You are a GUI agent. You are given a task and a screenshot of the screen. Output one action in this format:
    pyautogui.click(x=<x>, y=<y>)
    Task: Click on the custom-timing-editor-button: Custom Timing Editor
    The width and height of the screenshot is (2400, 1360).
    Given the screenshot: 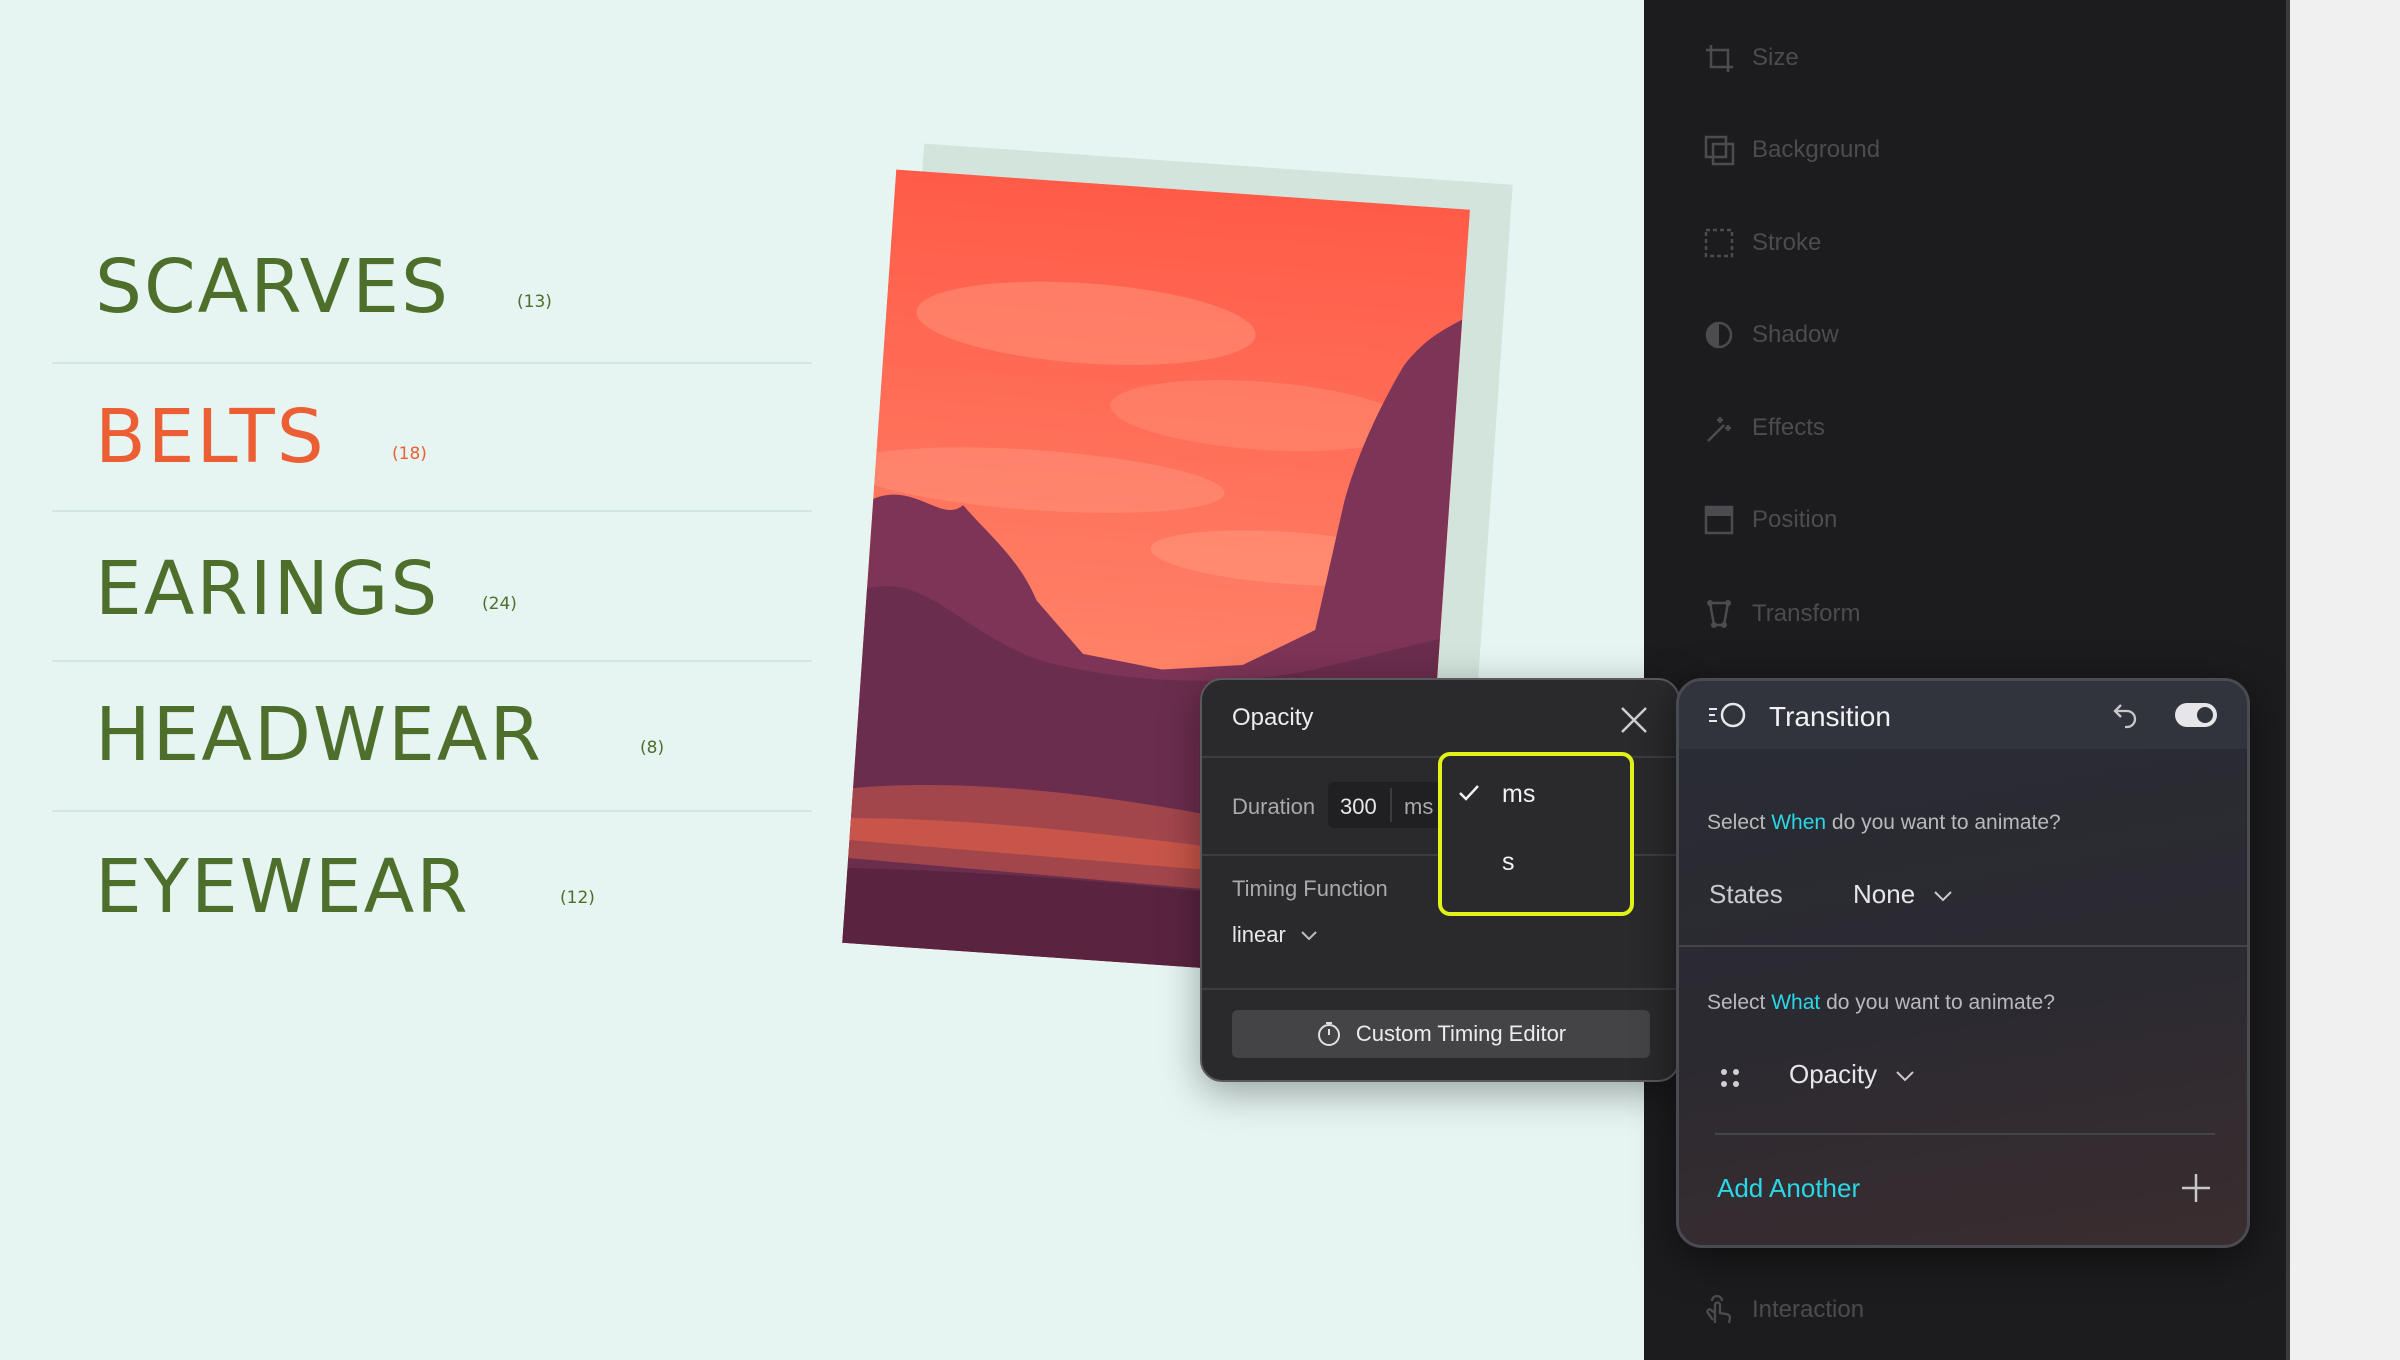 What is the action you would take?
    pyautogui.click(x=1441, y=1034)
    